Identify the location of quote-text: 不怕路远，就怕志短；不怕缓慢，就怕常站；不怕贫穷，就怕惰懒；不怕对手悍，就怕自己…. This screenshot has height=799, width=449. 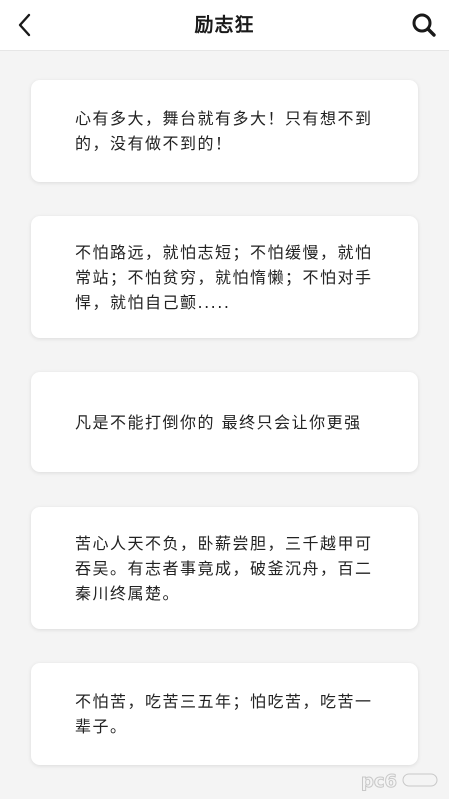
(224, 277).